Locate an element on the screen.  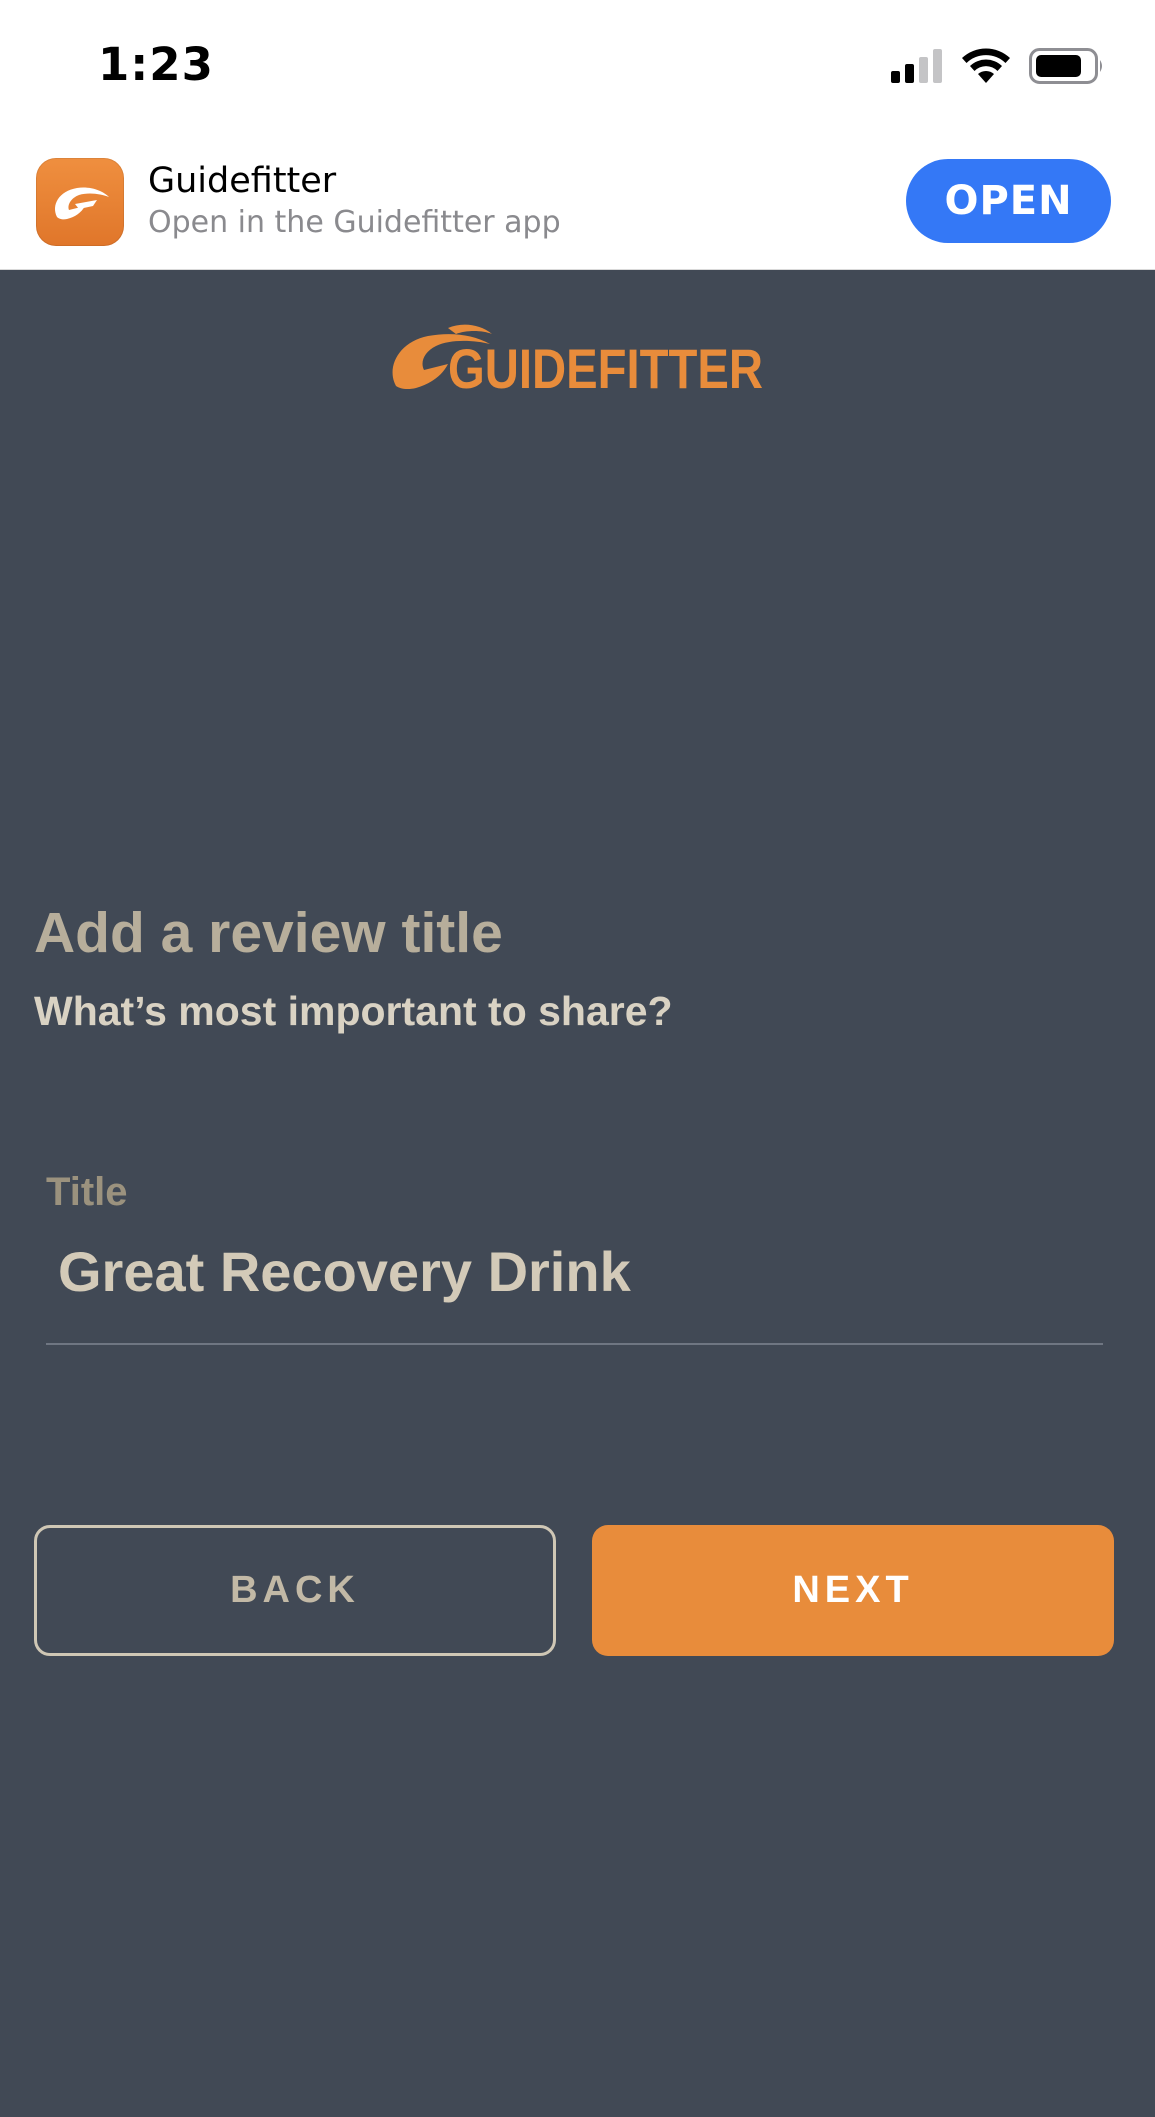
guidefitter-g-logo-icon is located at coordinates (82, 203).